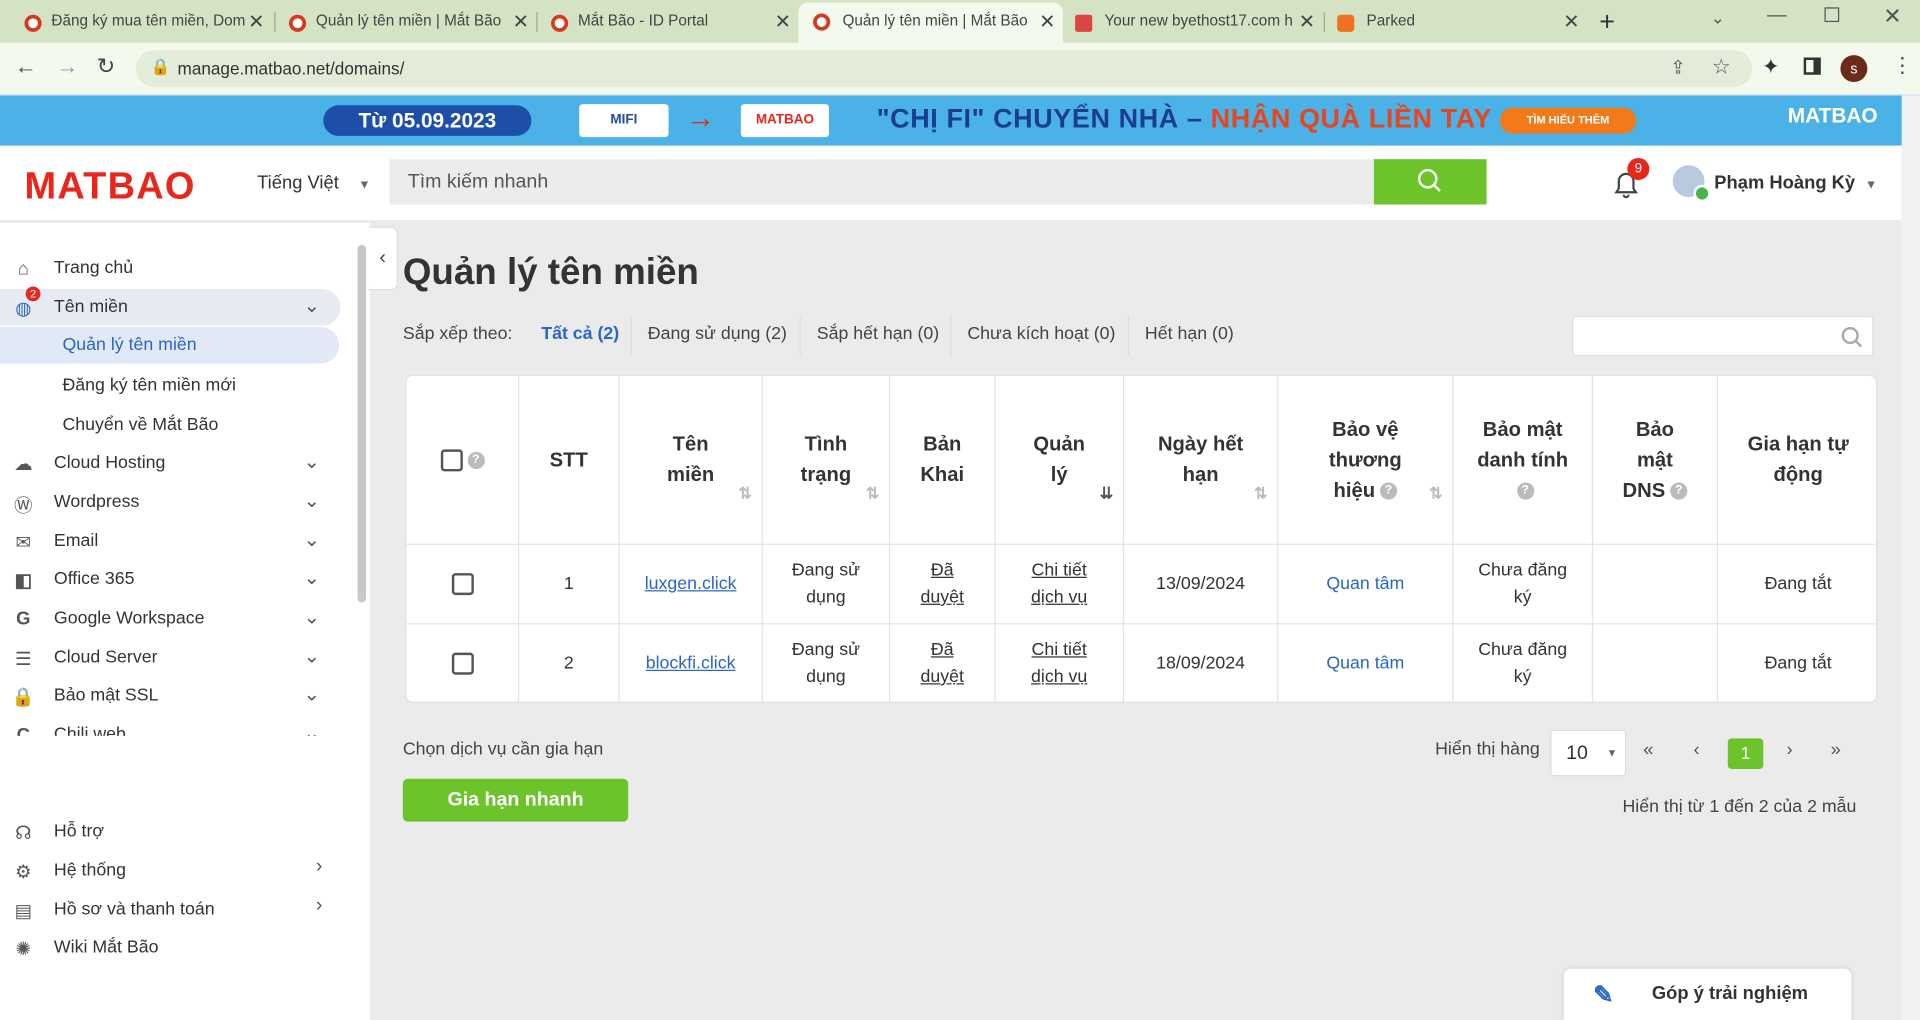 The width and height of the screenshot is (1920, 1020). What do you see at coordinates (1770, 67) in the screenshot?
I see `extensions-icon: ✦` at bounding box center [1770, 67].